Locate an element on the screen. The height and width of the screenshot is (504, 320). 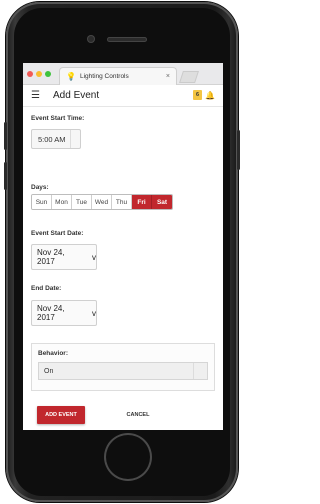
behavior-card: Behavior: On is located at coordinates (123, 367).